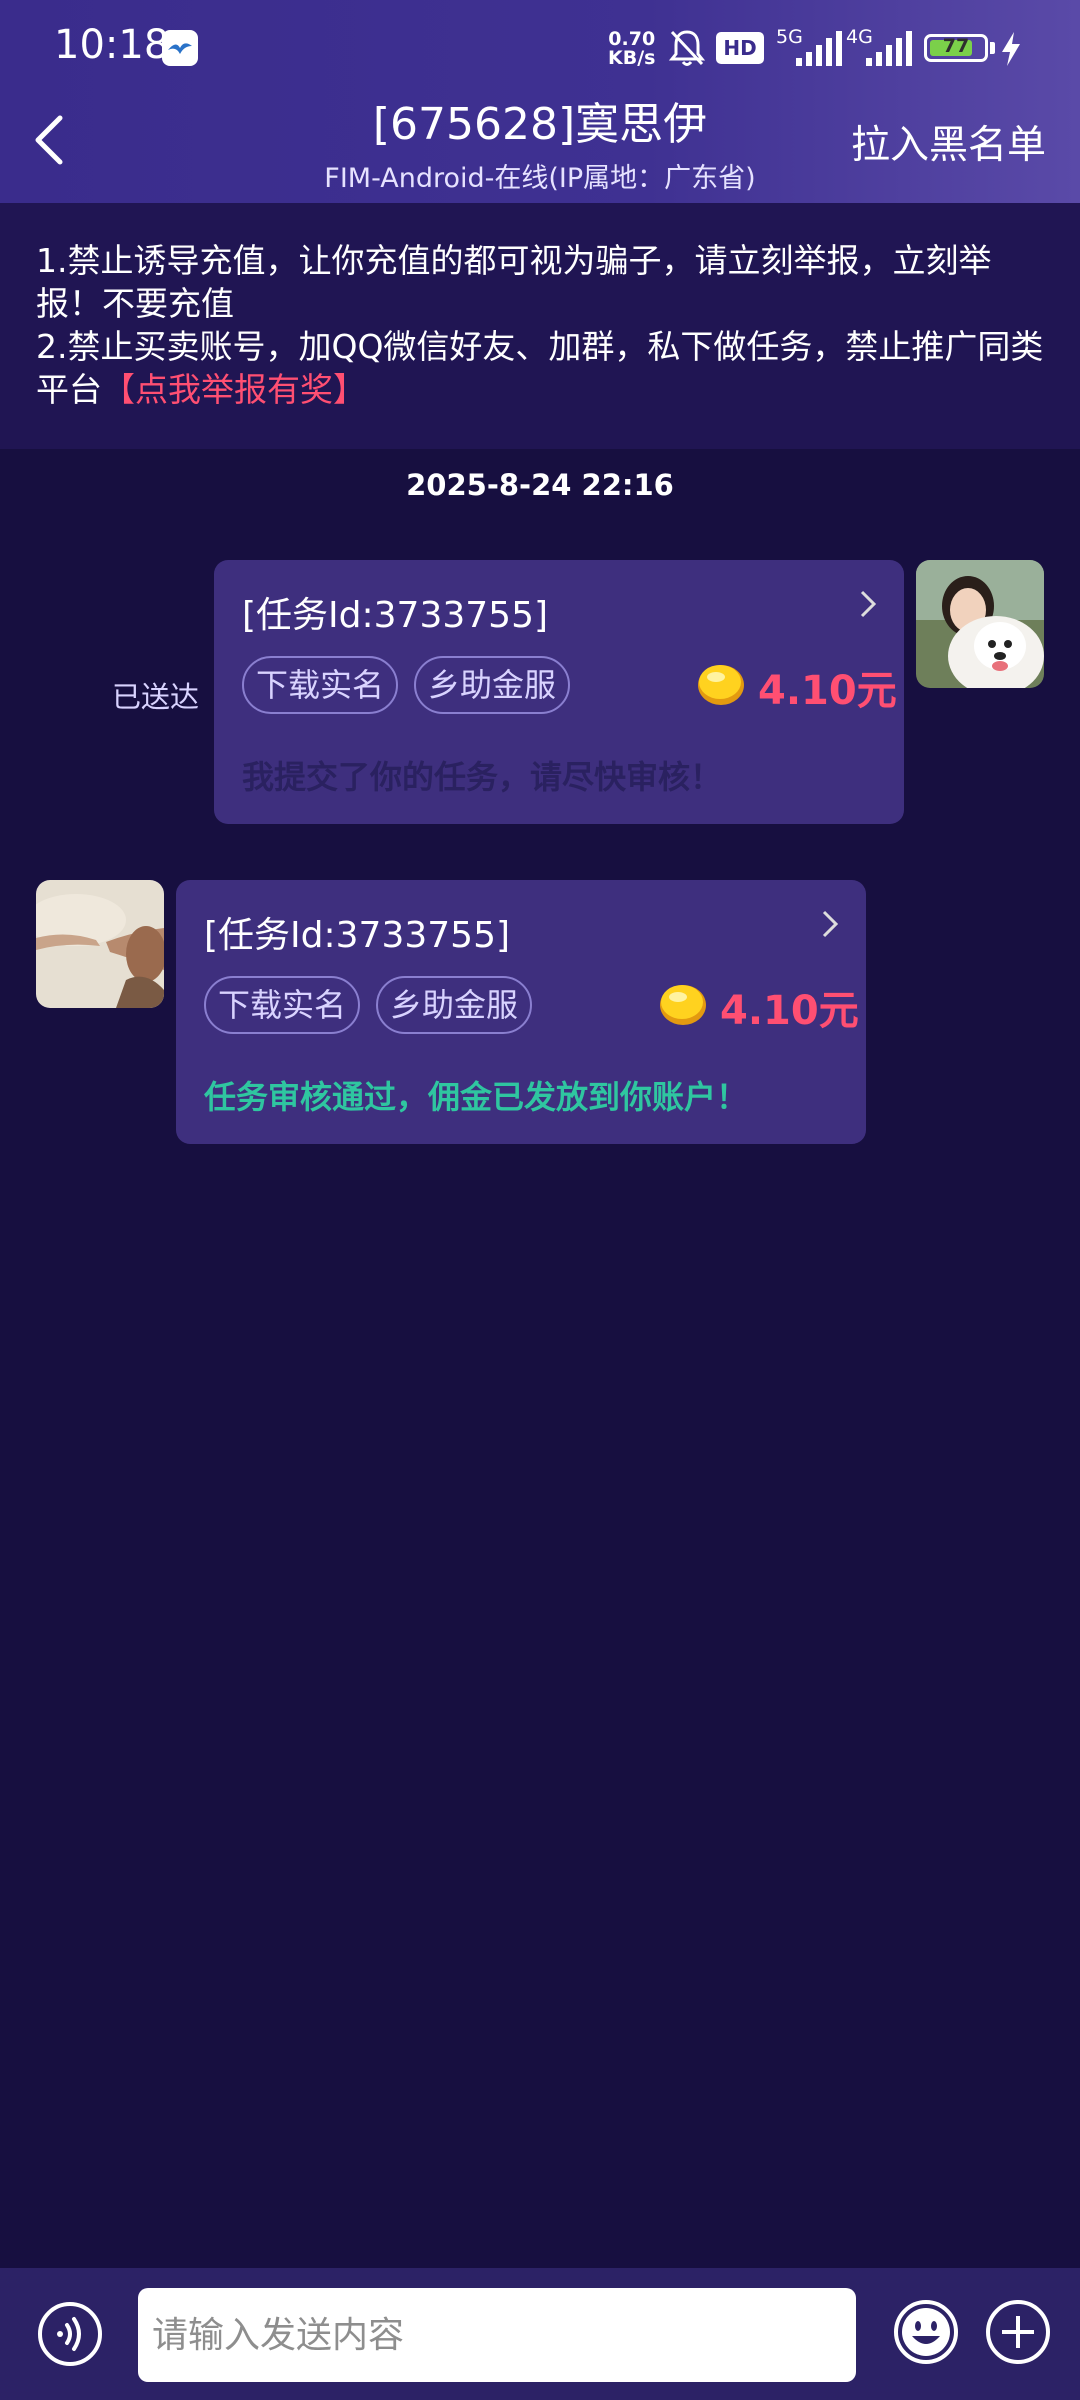 The height and width of the screenshot is (2400, 1080). I want to click on hd-voice-icon: HD, so click(740, 48).